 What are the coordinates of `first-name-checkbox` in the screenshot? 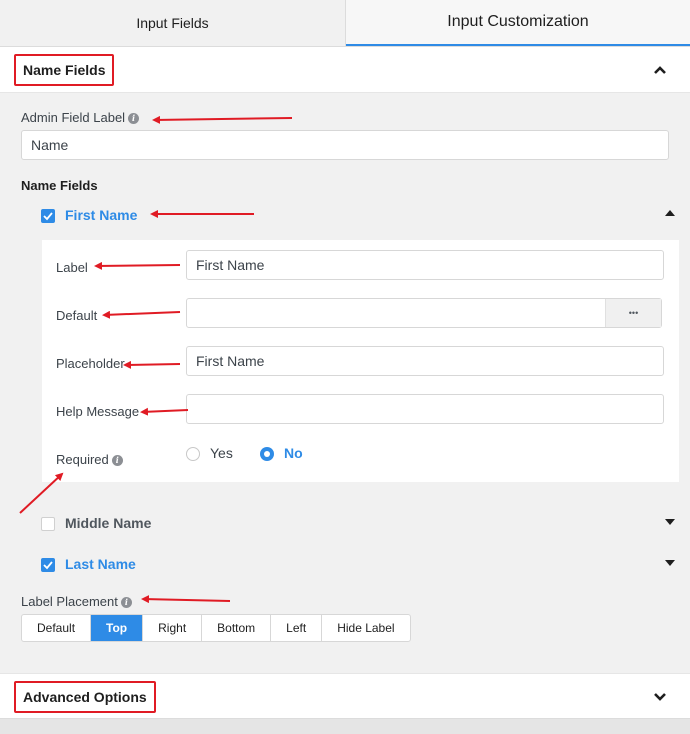 It's located at (48, 216).